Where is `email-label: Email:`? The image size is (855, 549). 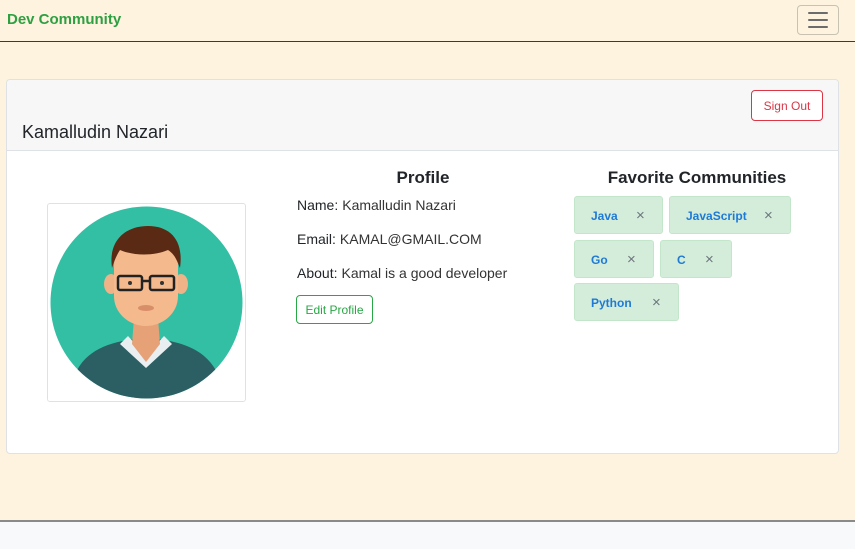 email-label: Email: is located at coordinates (316, 239).